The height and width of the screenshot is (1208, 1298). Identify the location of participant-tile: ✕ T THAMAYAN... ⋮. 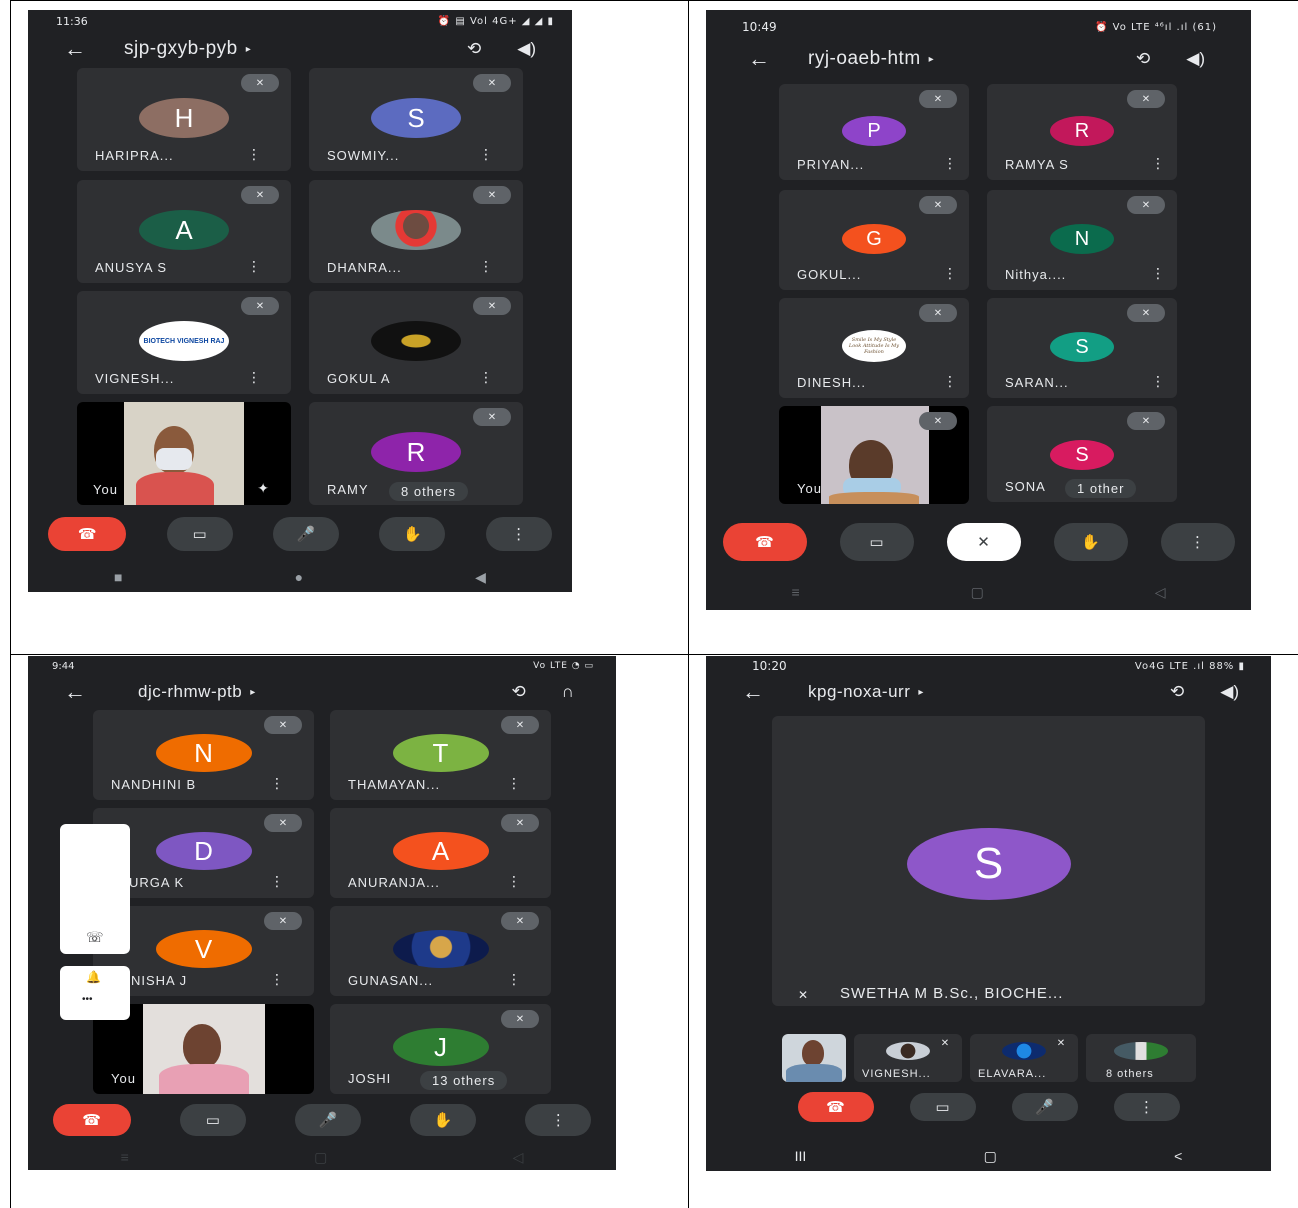
(440, 755).